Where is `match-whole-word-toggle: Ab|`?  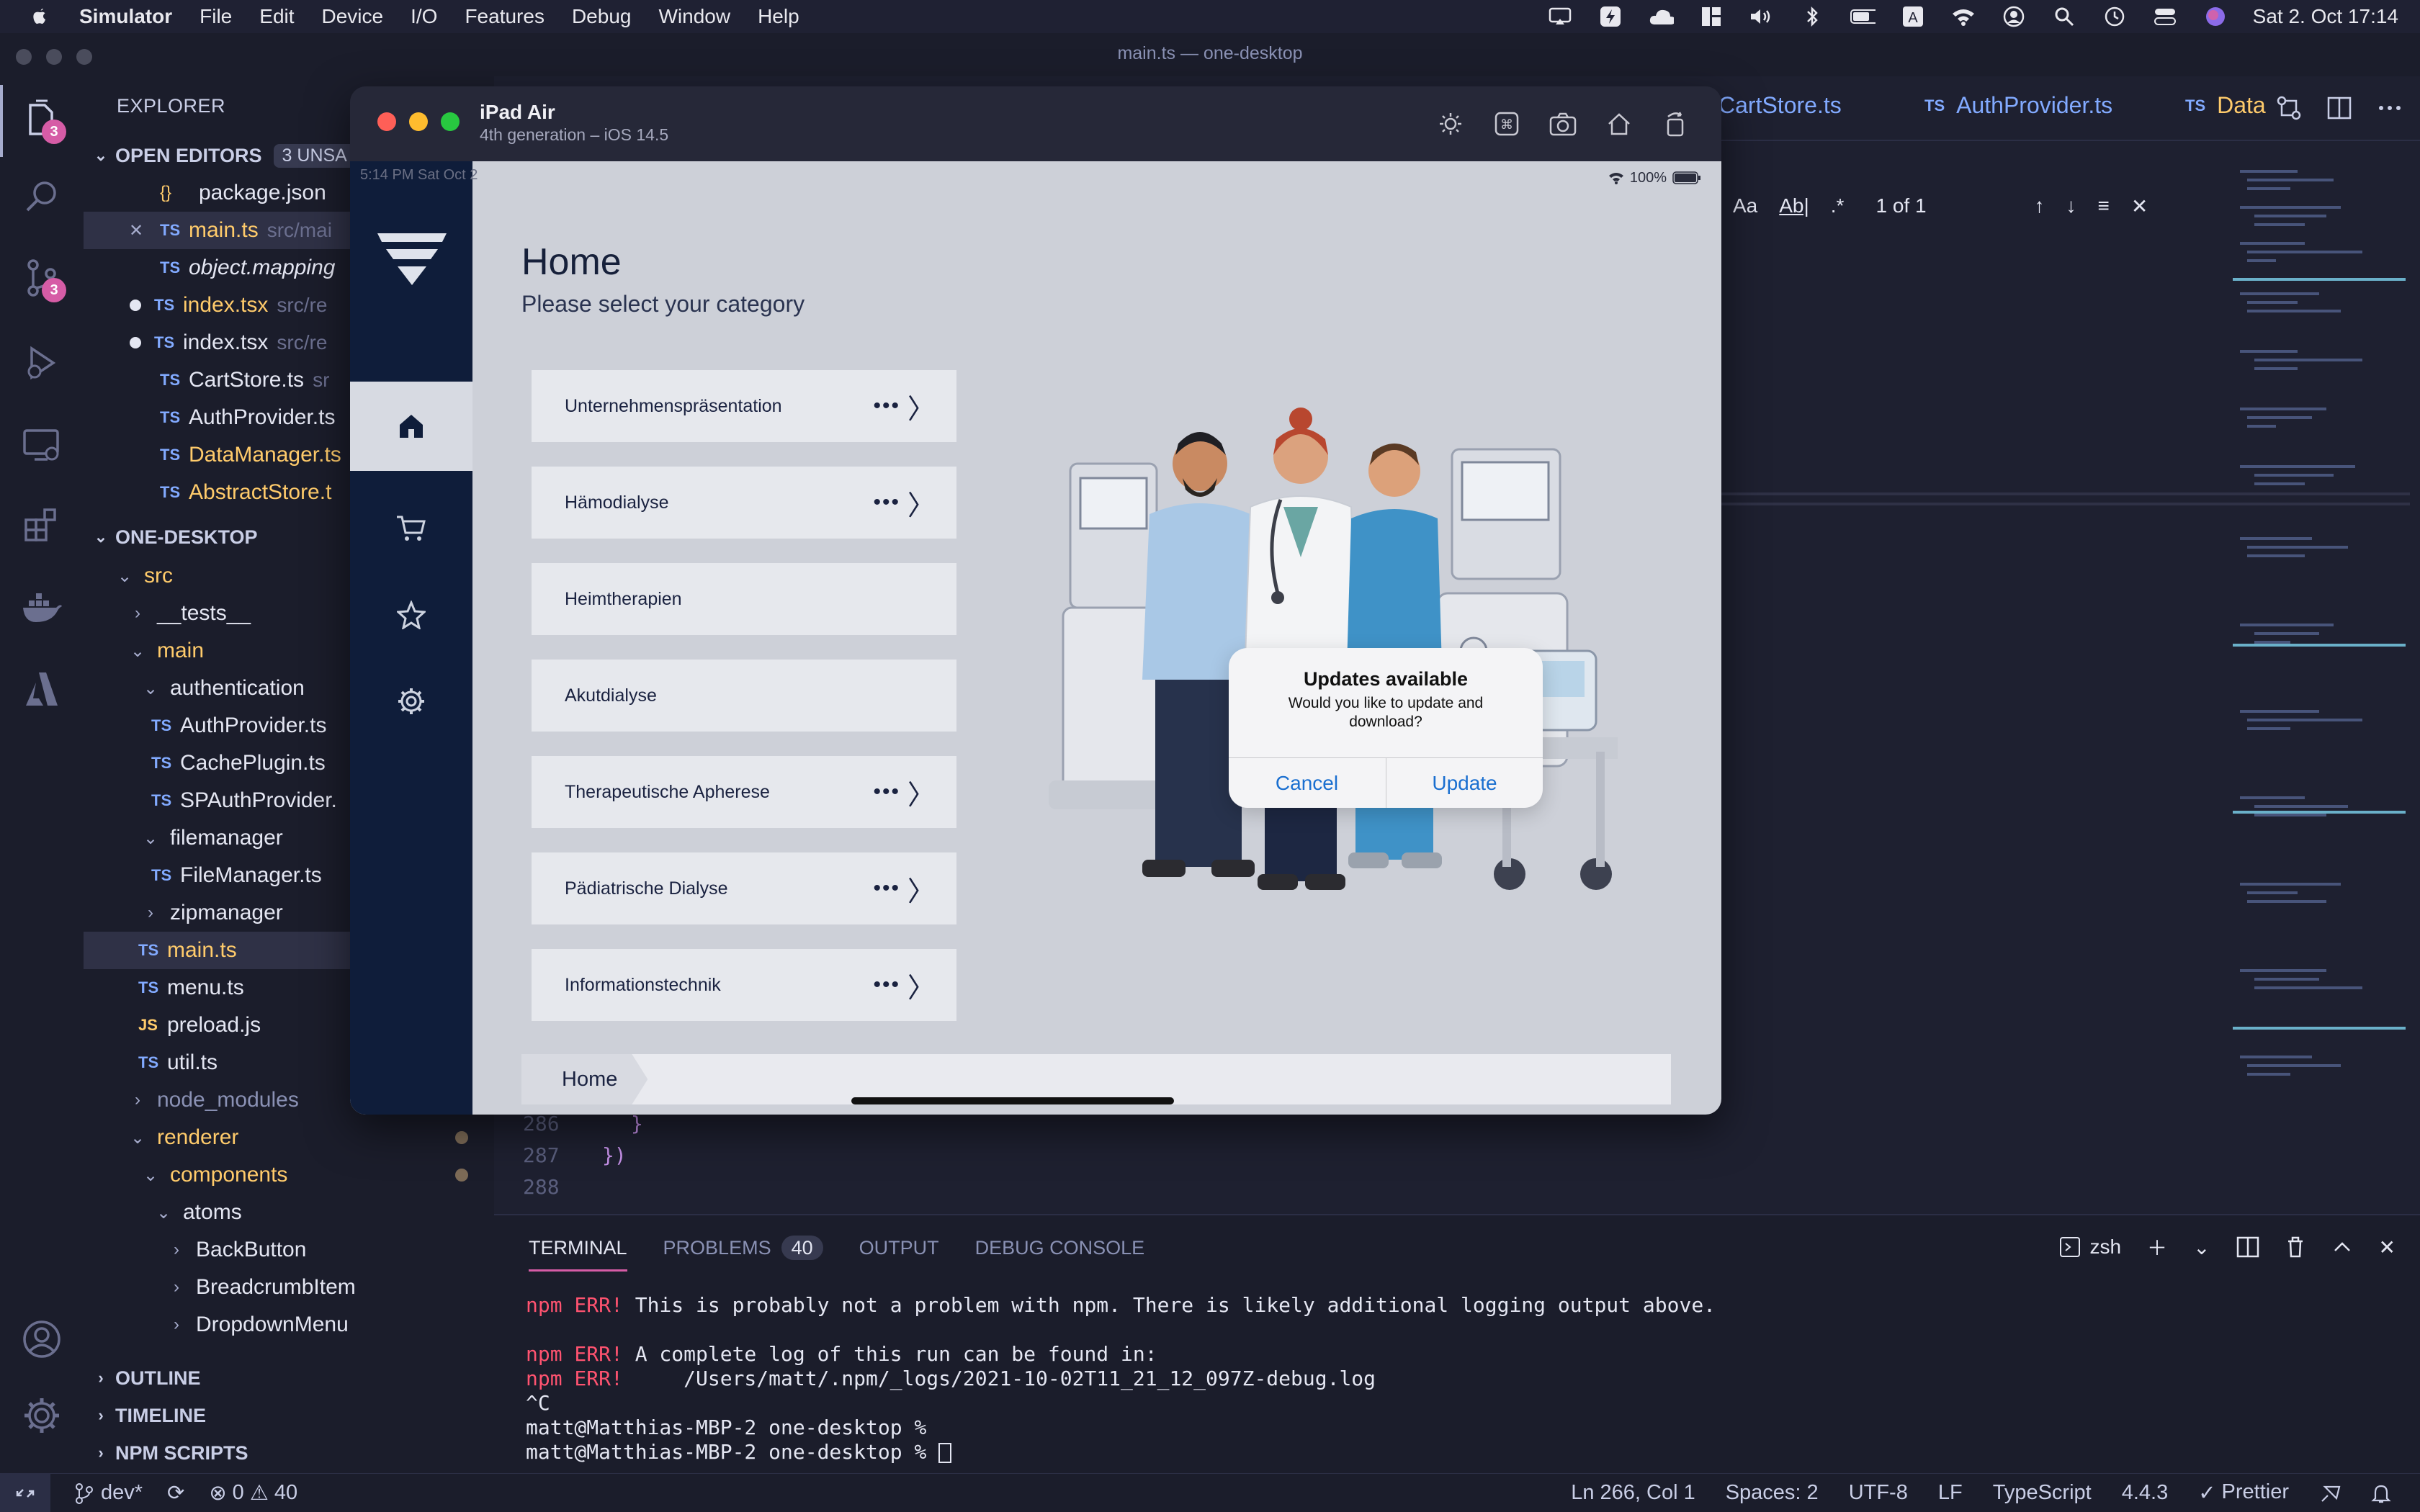
match-whole-word-toggle: Ab| is located at coordinates (1794, 205).